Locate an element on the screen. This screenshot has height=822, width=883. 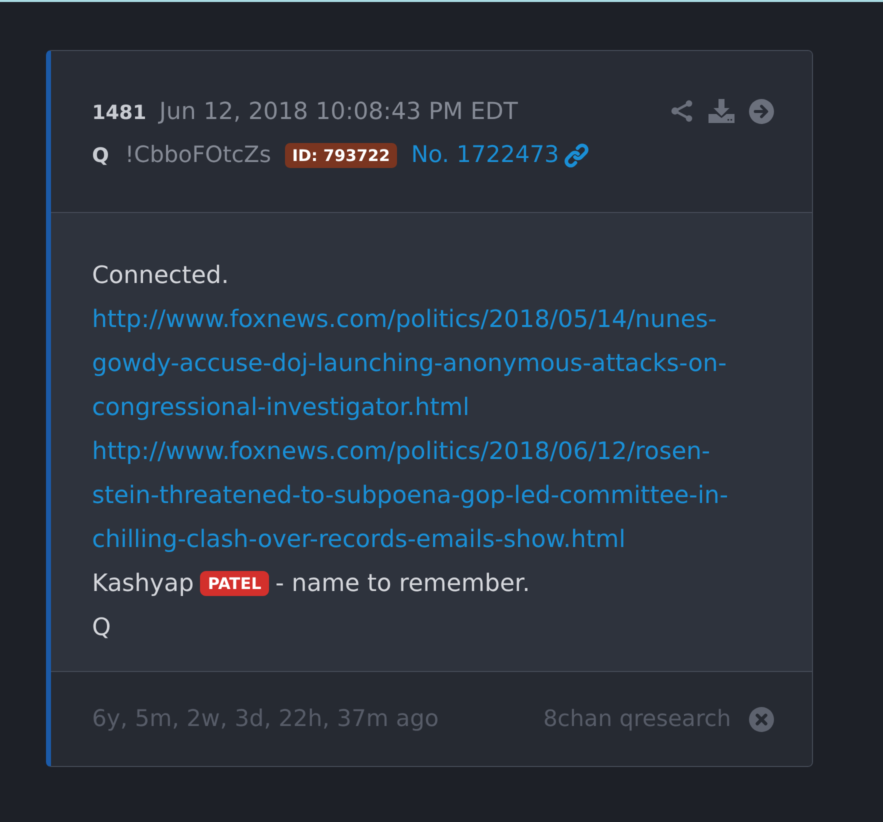
post-date: Jun 12, 2018 10:08:43 PM EDT is located at coordinates (338, 111).